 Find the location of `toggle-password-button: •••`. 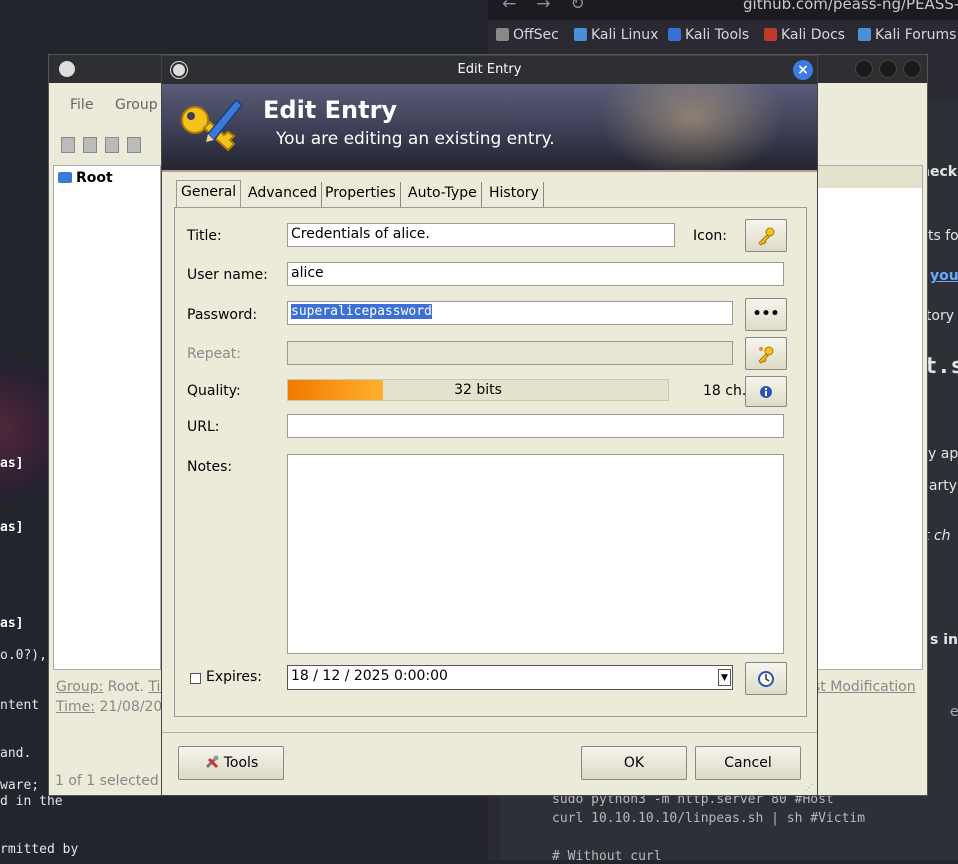

toggle-password-button: ••• is located at coordinates (766, 314).